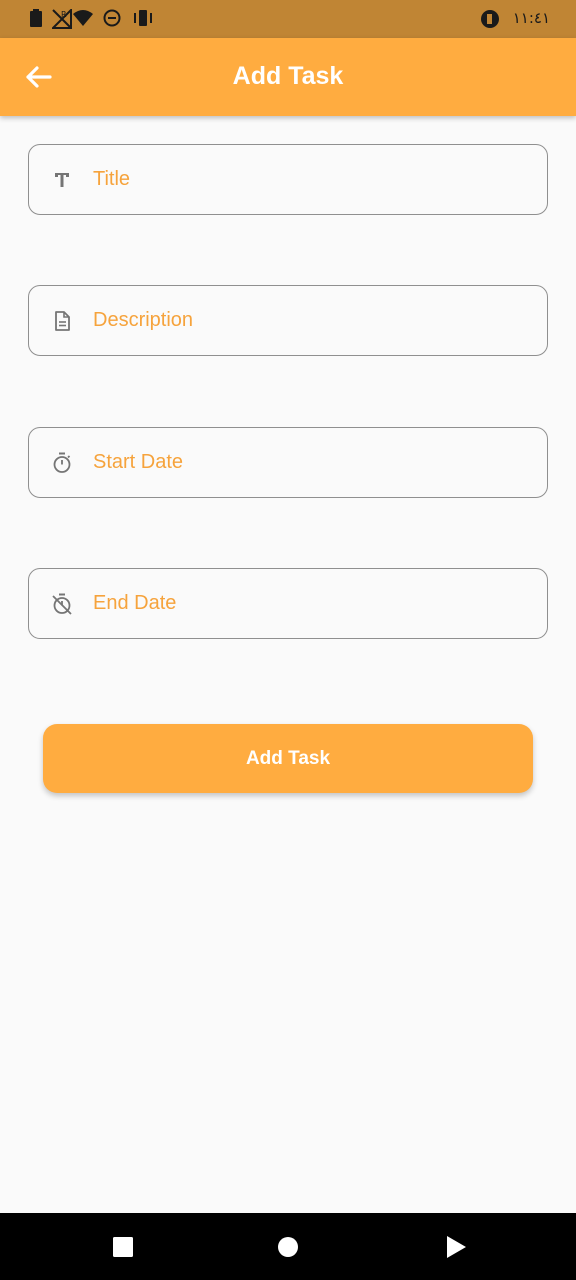  Describe the element at coordinates (112, 18) in the screenshot. I see `do-not-disturb-icon` at that location.